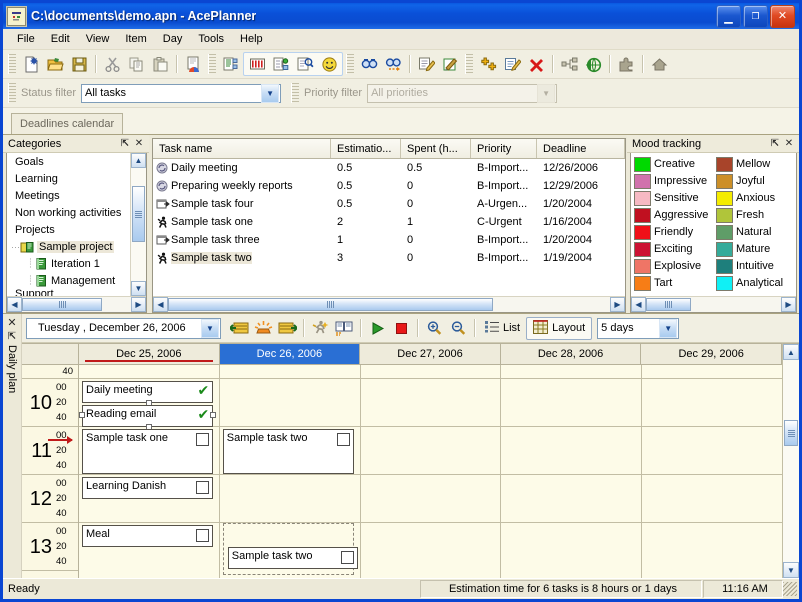 This screenshot has width=802, height=602. What do you see at coordinates (756, 215) in the screenshot?
I see `mood-item-fresh: Fresh` at bounding box center [756, 215].